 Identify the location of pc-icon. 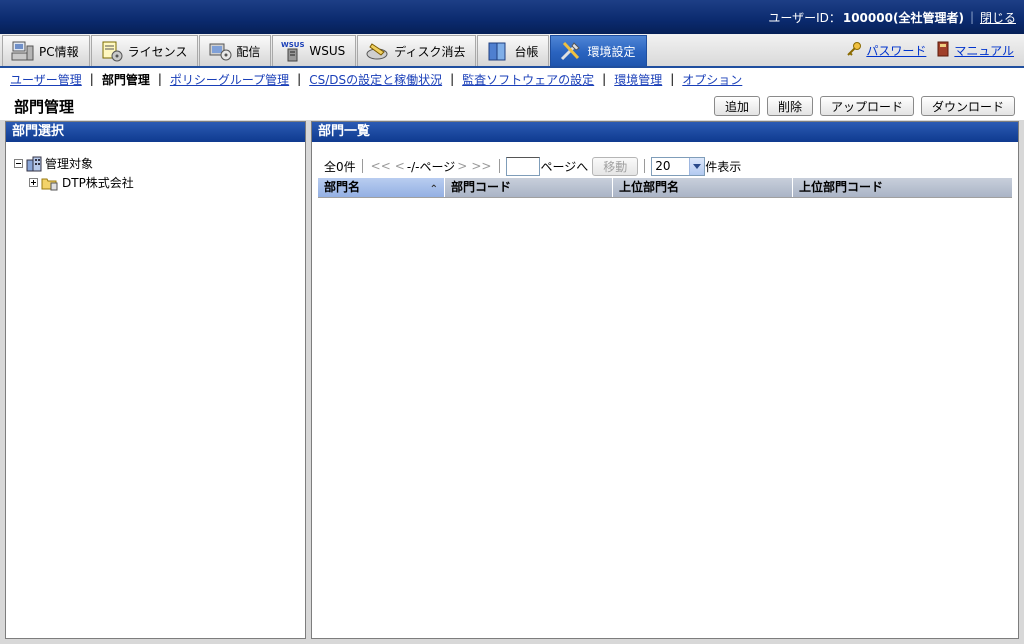
(23, 51).